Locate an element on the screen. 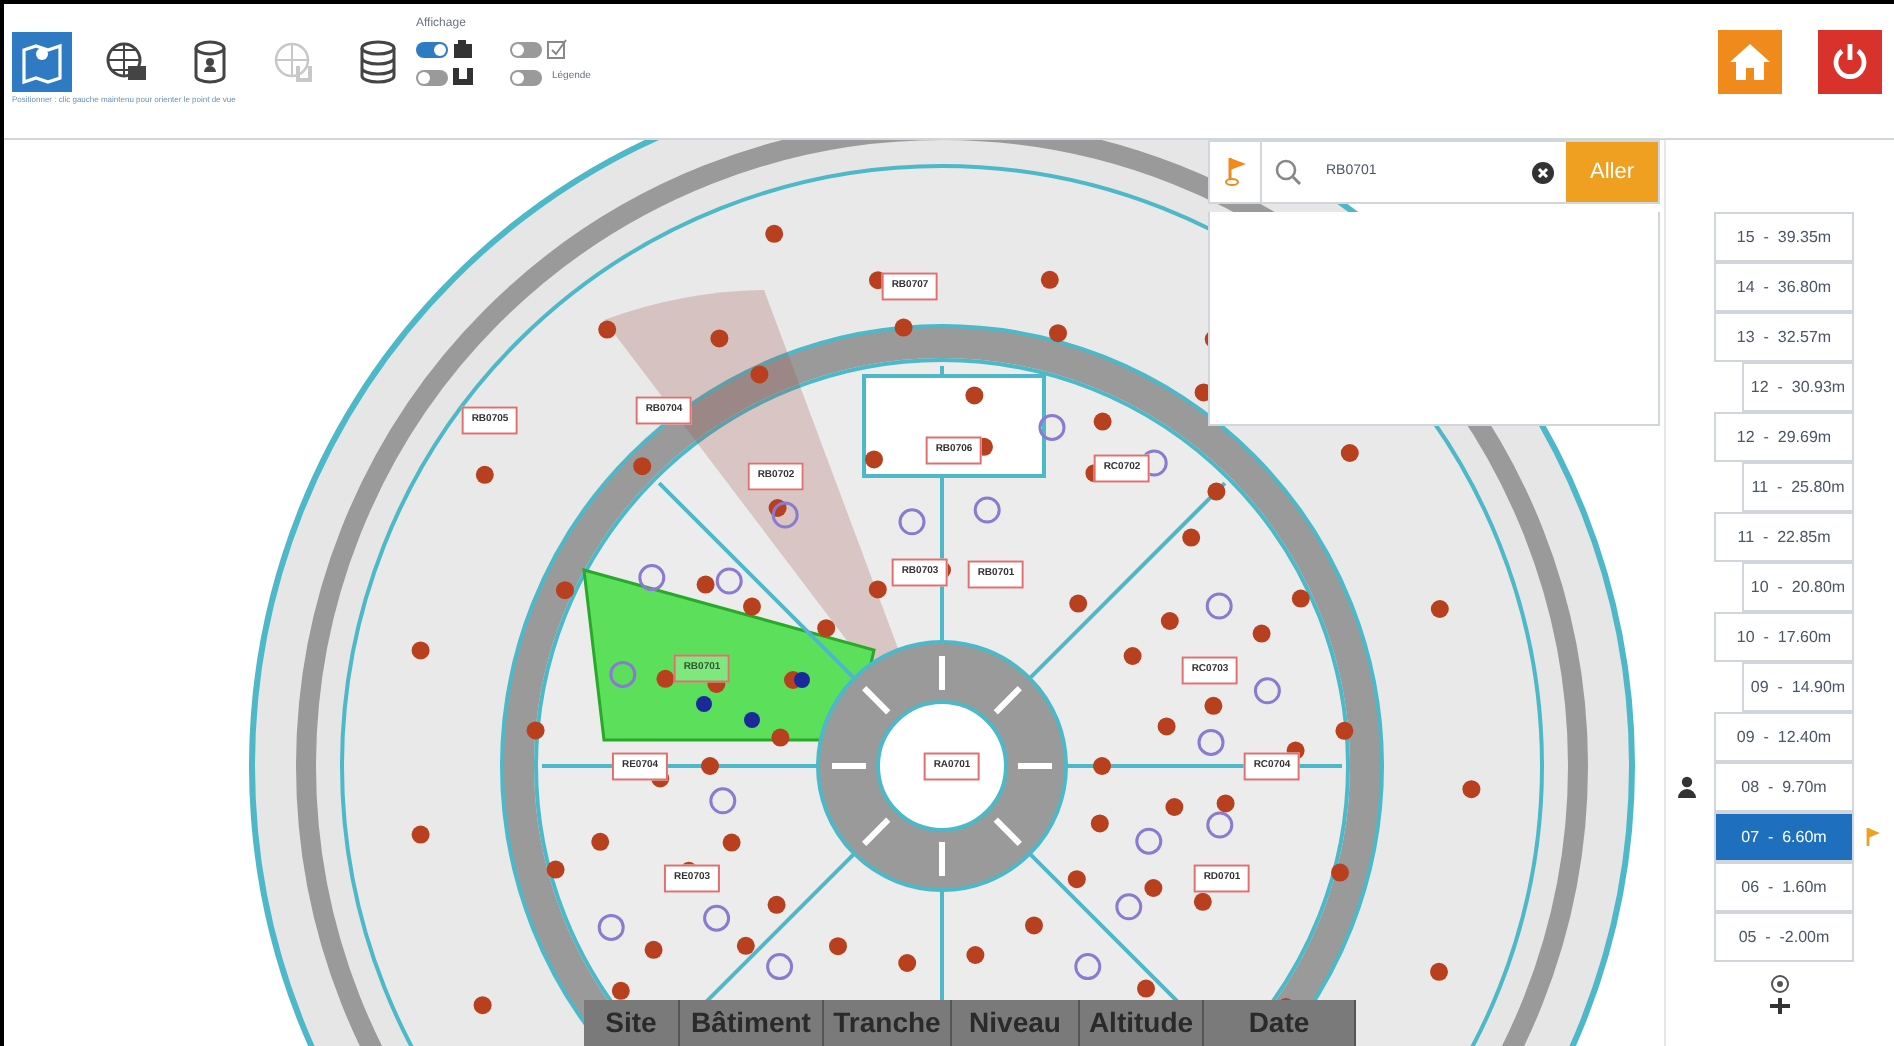  home-button is located at coordinates (1750, 62).